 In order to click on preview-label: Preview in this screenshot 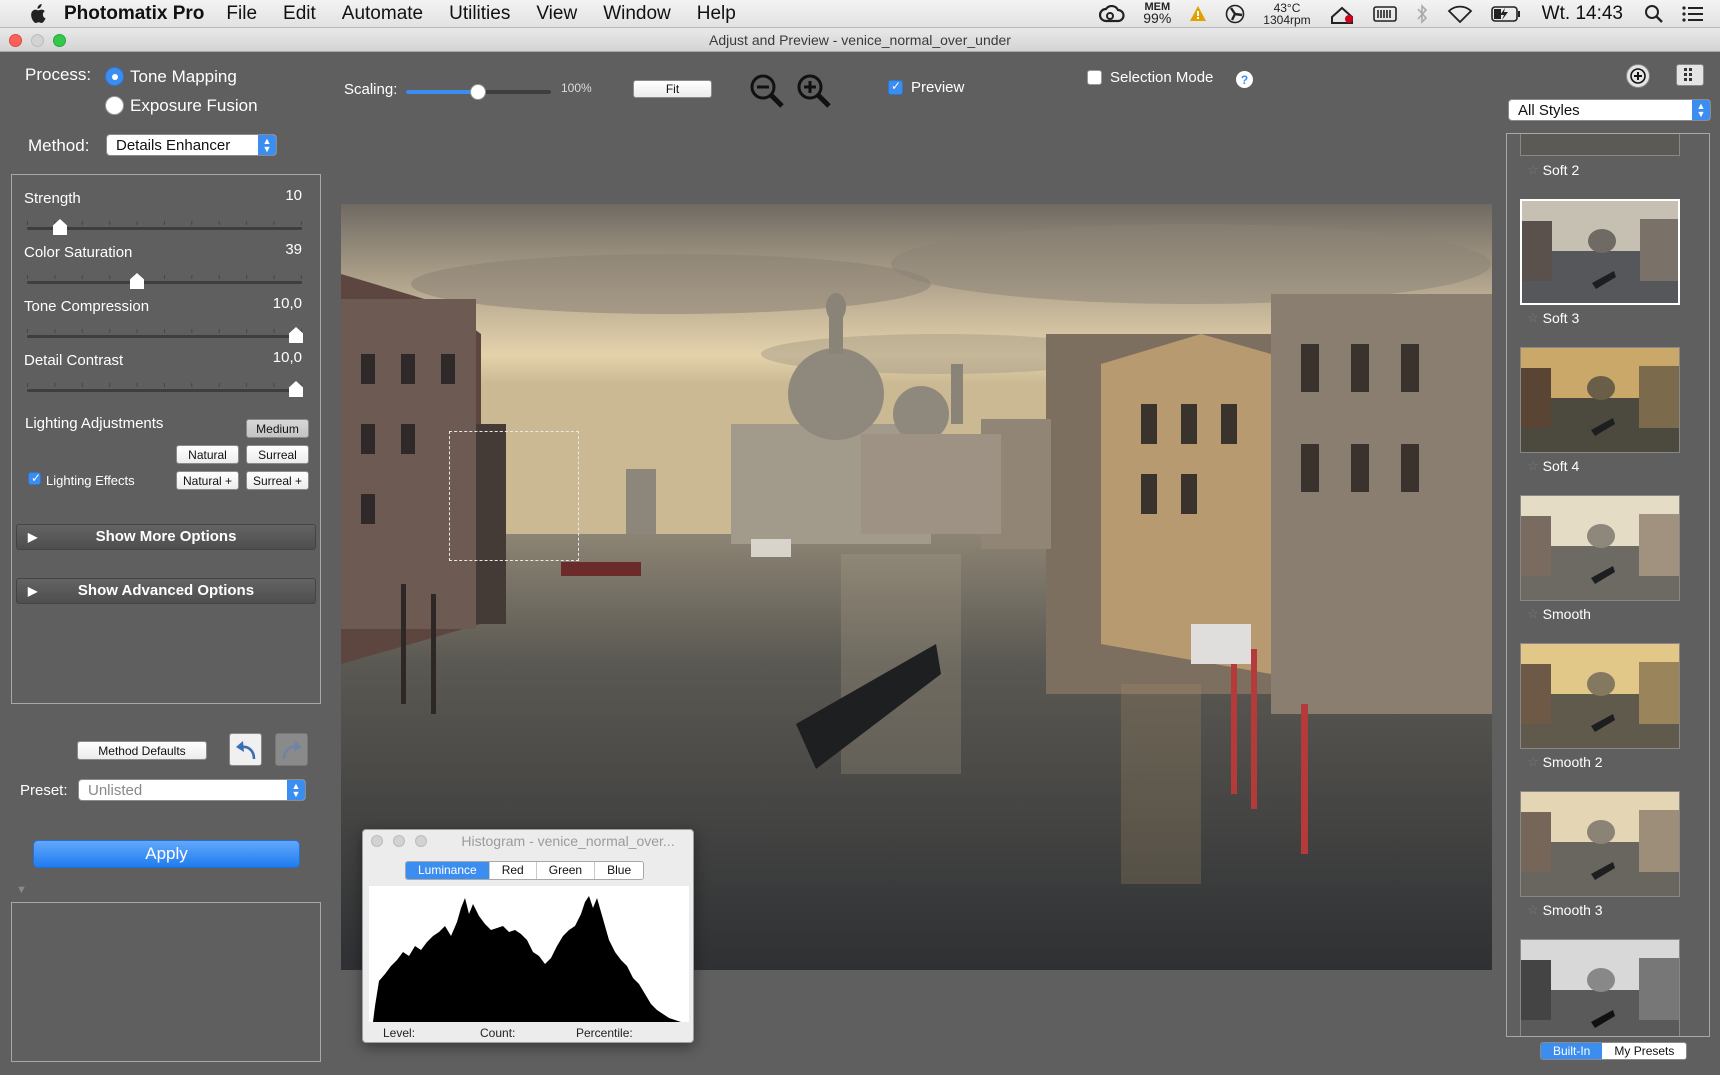, I will do `click(937, 87)`.